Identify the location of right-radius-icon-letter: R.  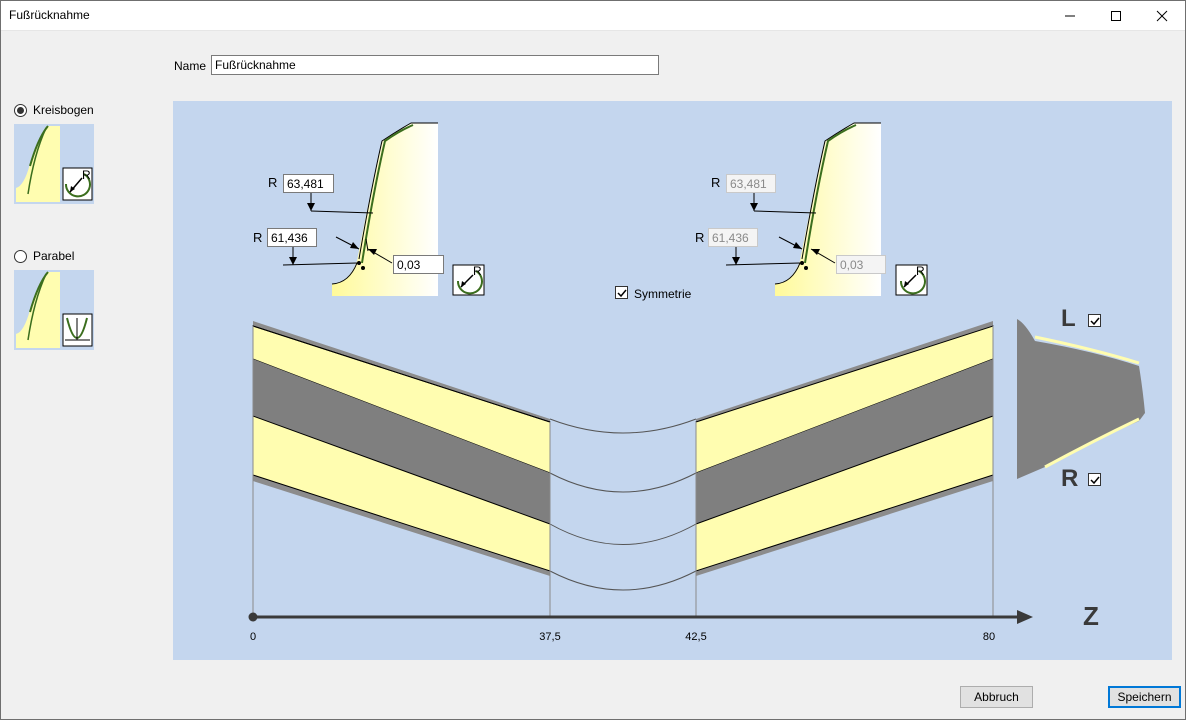
(920, 271).